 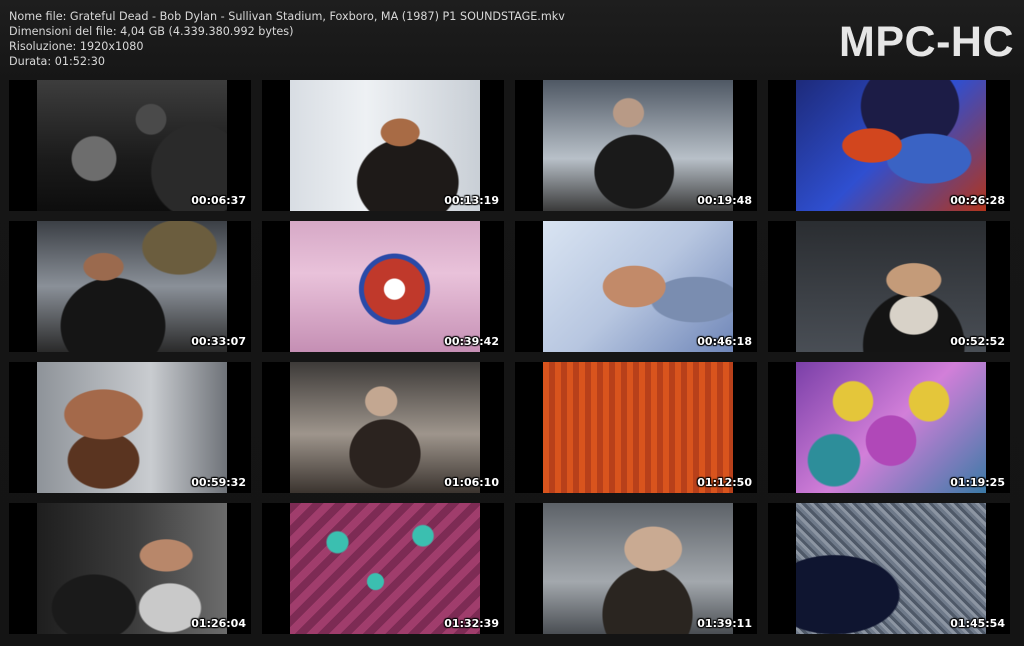 What do you see at coordinates (977, 623) in the screenshot?
I see `timestamp-label: 01:45:54` at bounding box center [977, 623].